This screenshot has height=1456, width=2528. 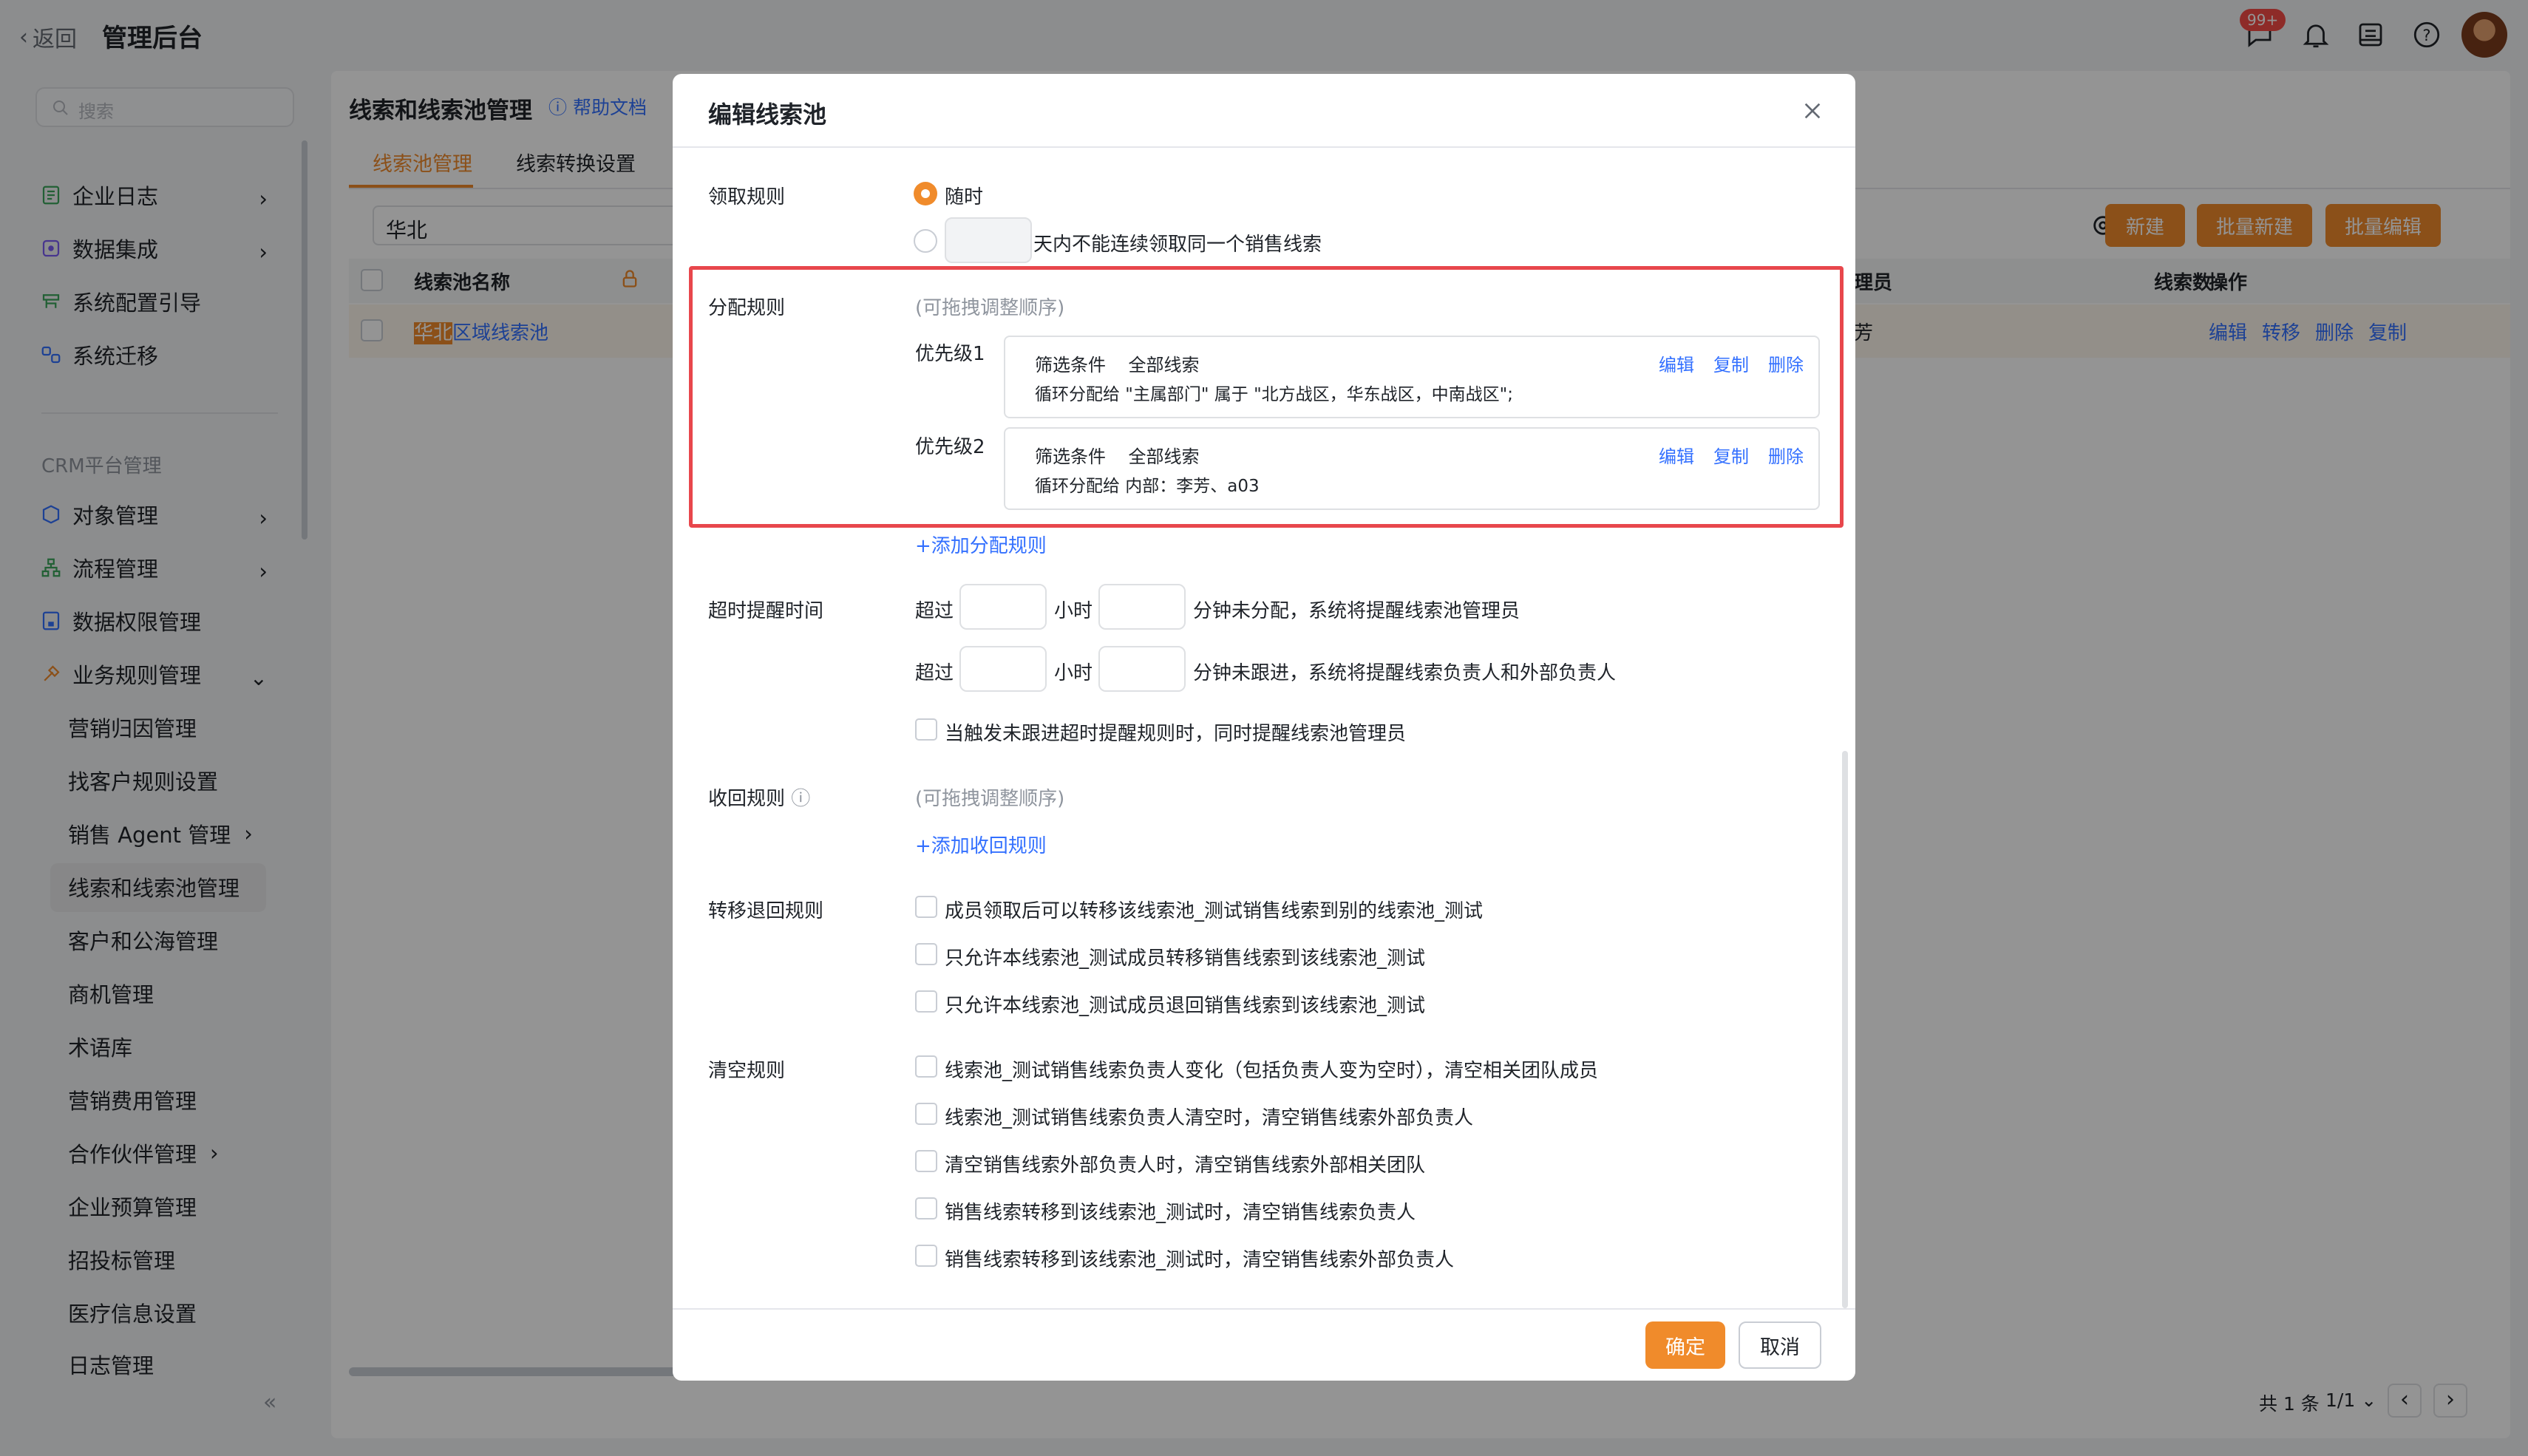 I want to click on claim-anytime-label: 随时, so click(x=965, y=197).